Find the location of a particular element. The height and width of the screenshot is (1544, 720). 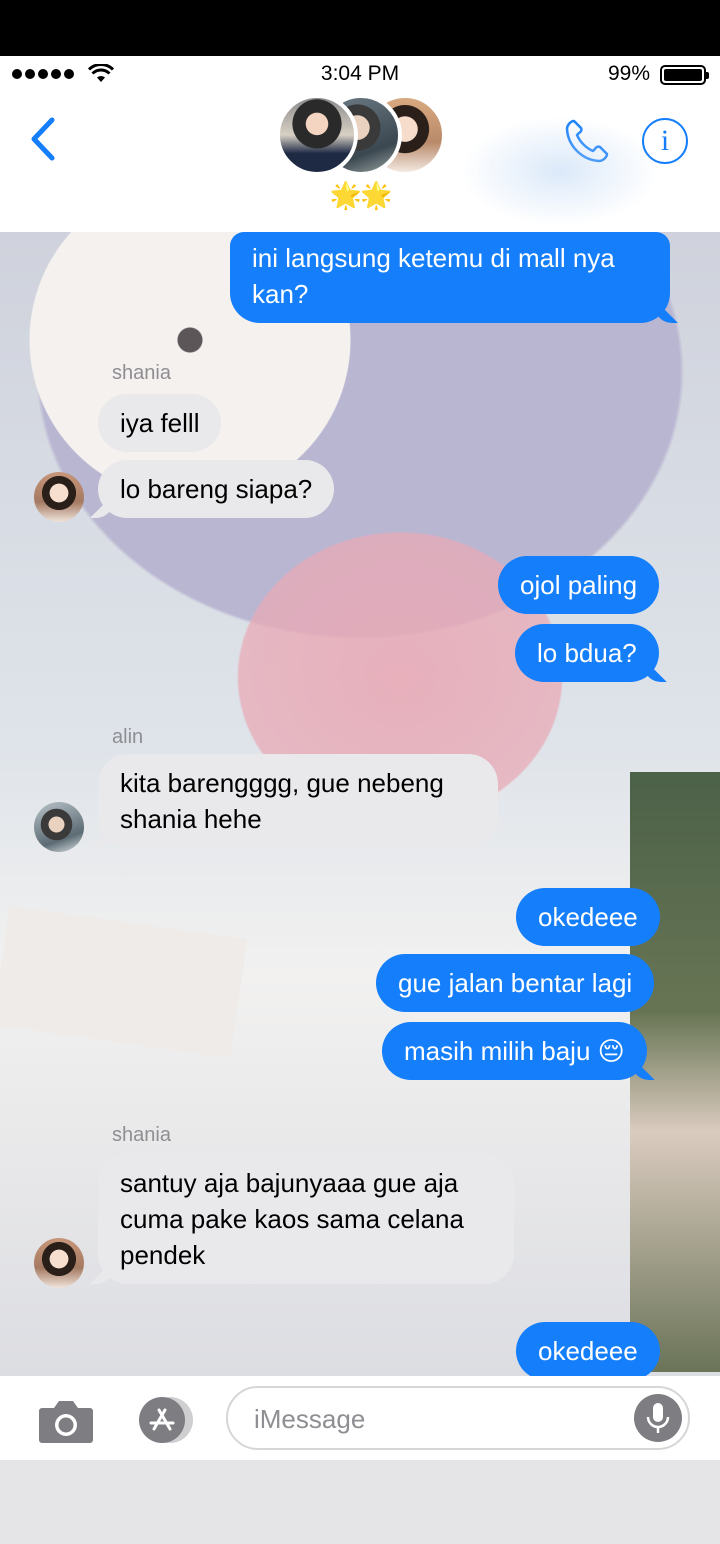

top-black-bar is located at coordinates (360, 28).